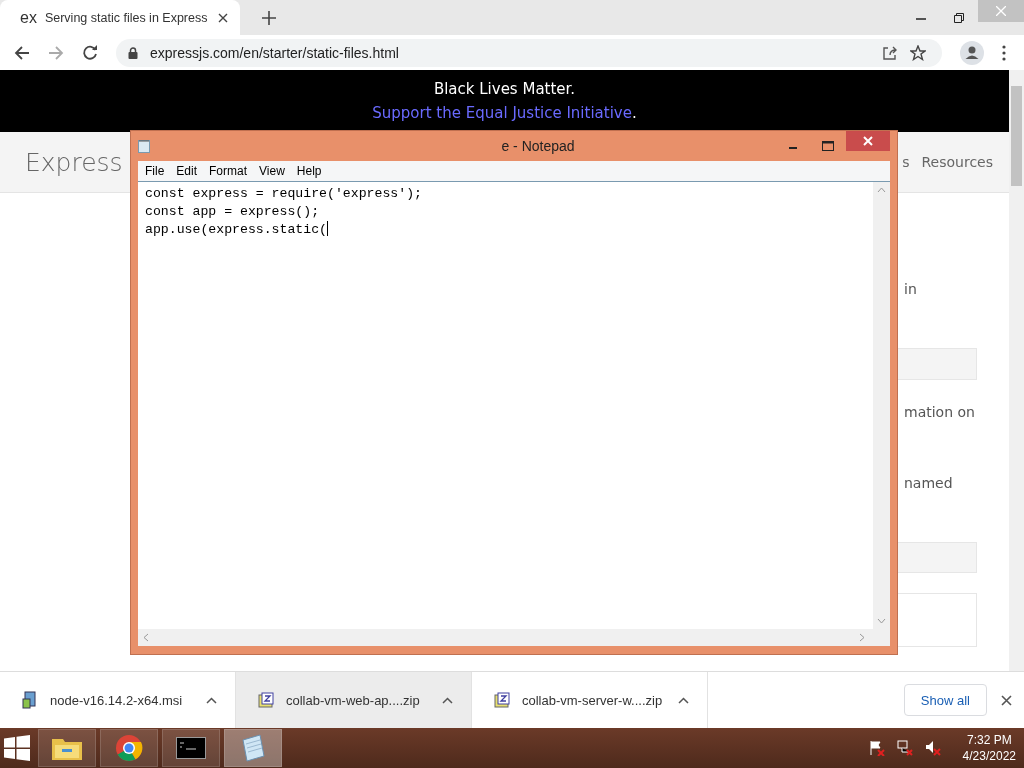  I want to click on window-title: e - Notepad, so click(538, 146).